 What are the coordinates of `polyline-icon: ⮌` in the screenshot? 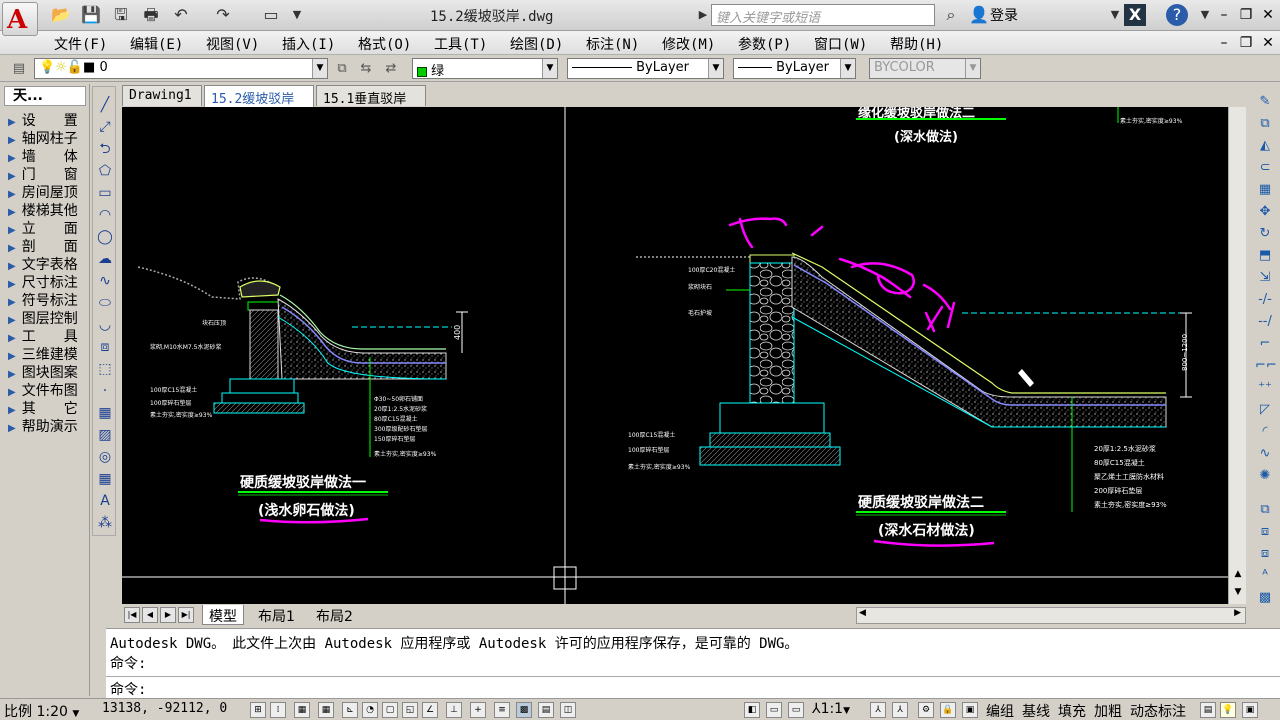 It's located at (105, 149).